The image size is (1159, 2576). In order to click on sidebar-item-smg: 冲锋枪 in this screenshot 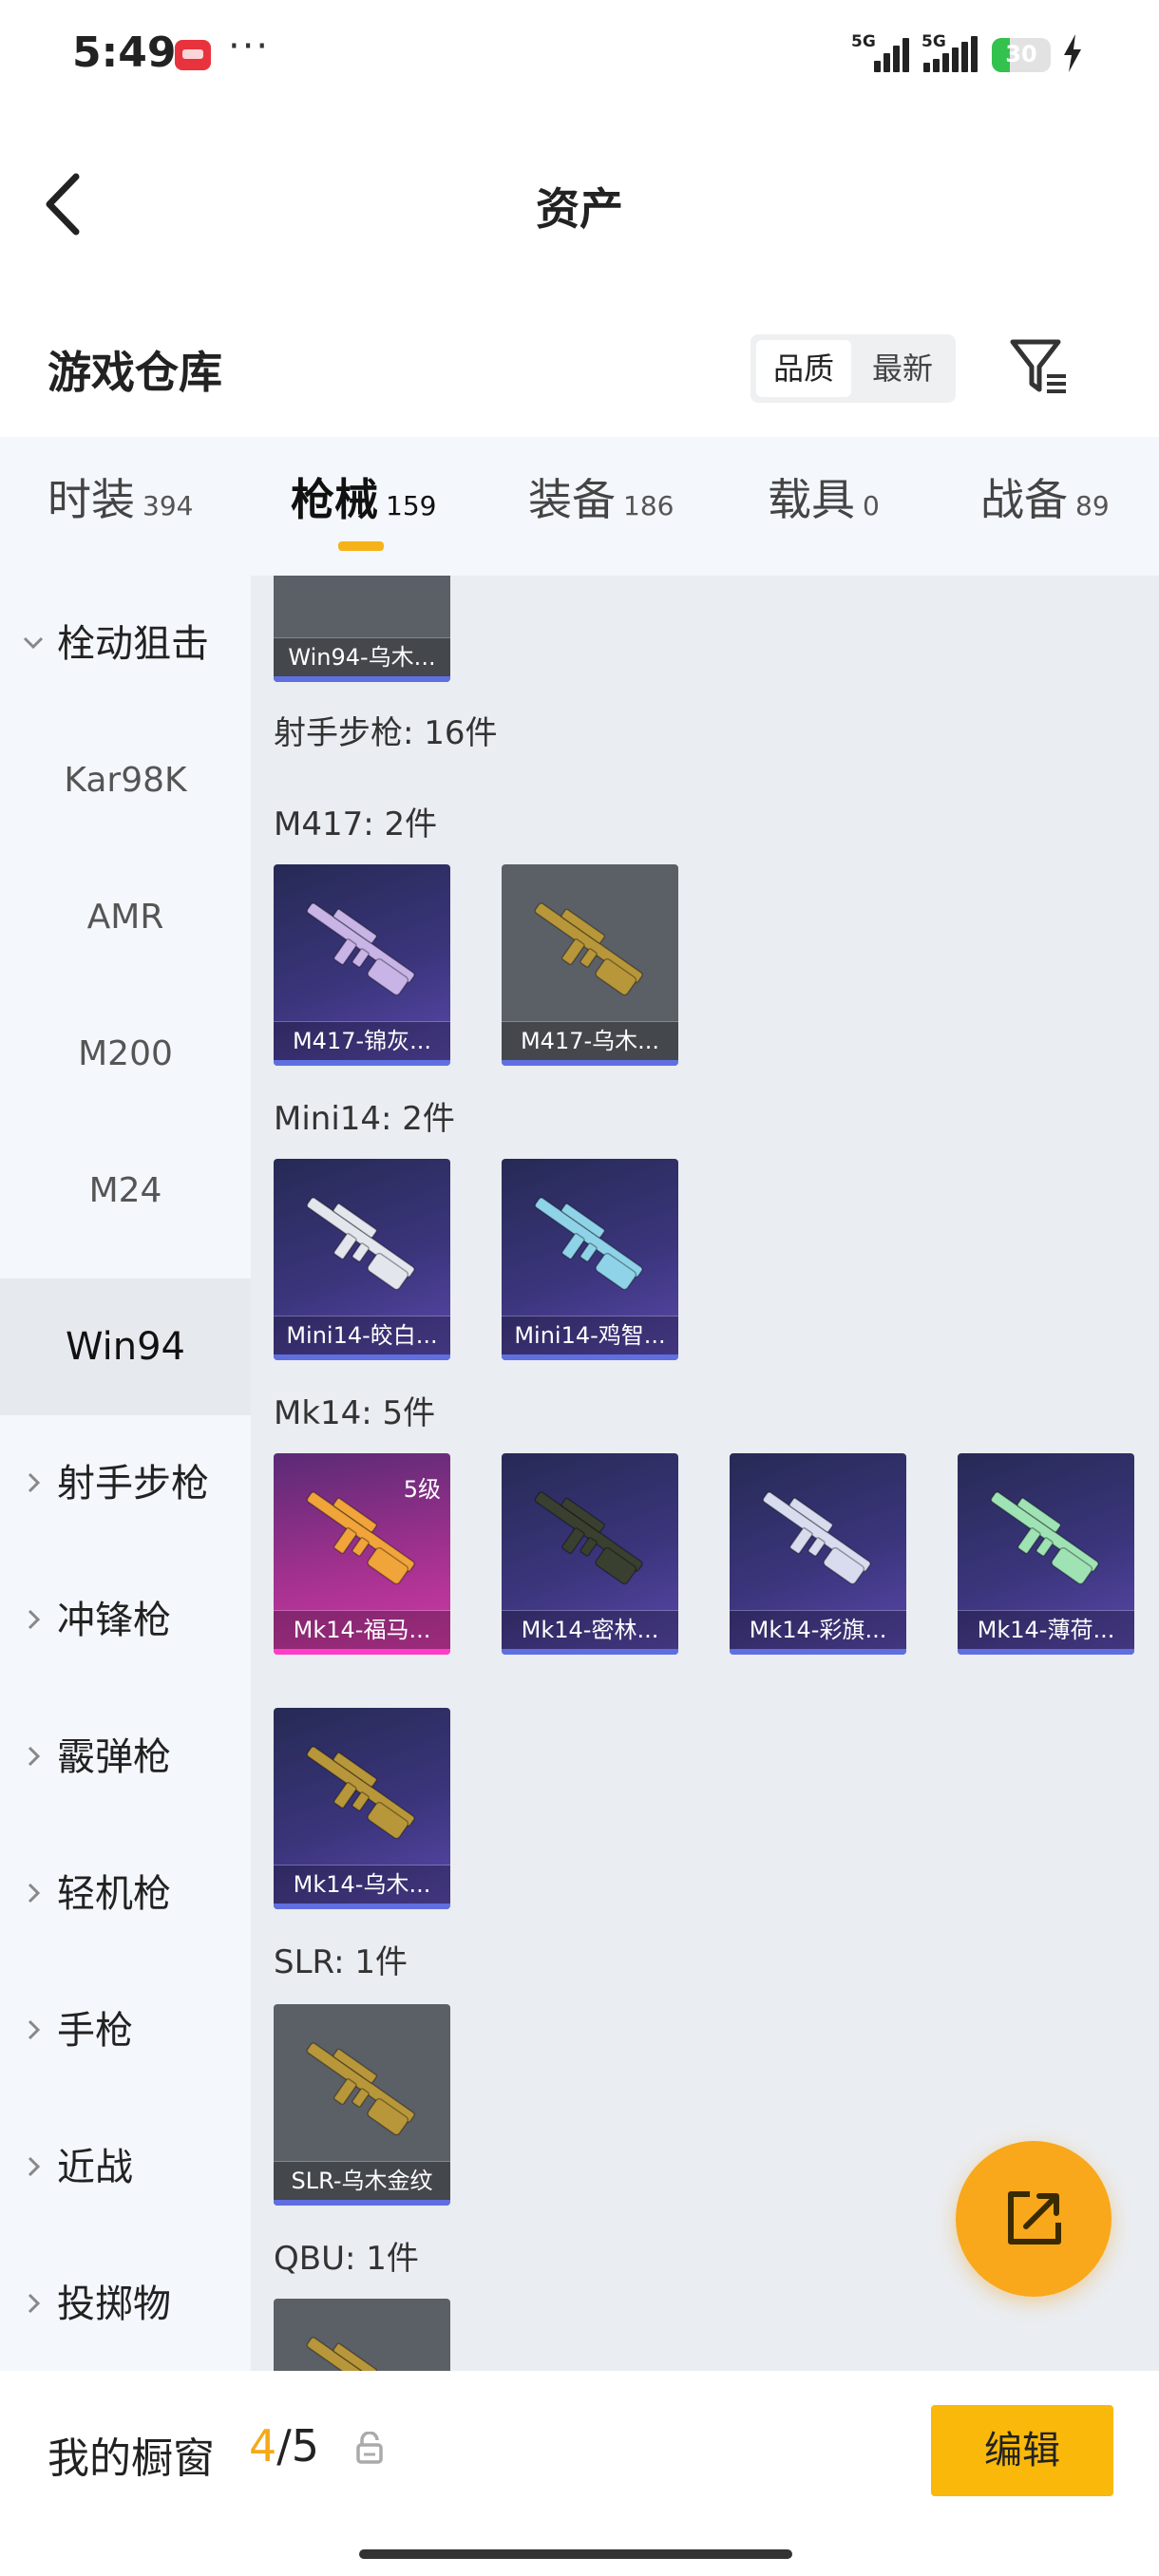, I will do `click(125, 1620)`.